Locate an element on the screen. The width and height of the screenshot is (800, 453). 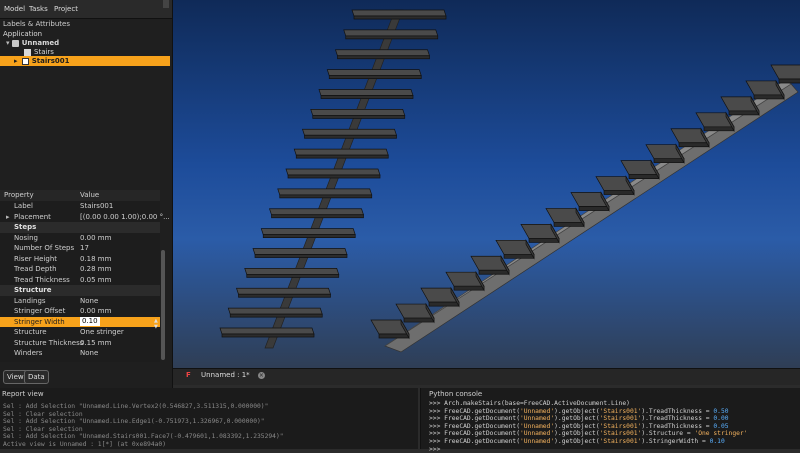
property-row: Structure One stringer is located at coordinates (80, 332).